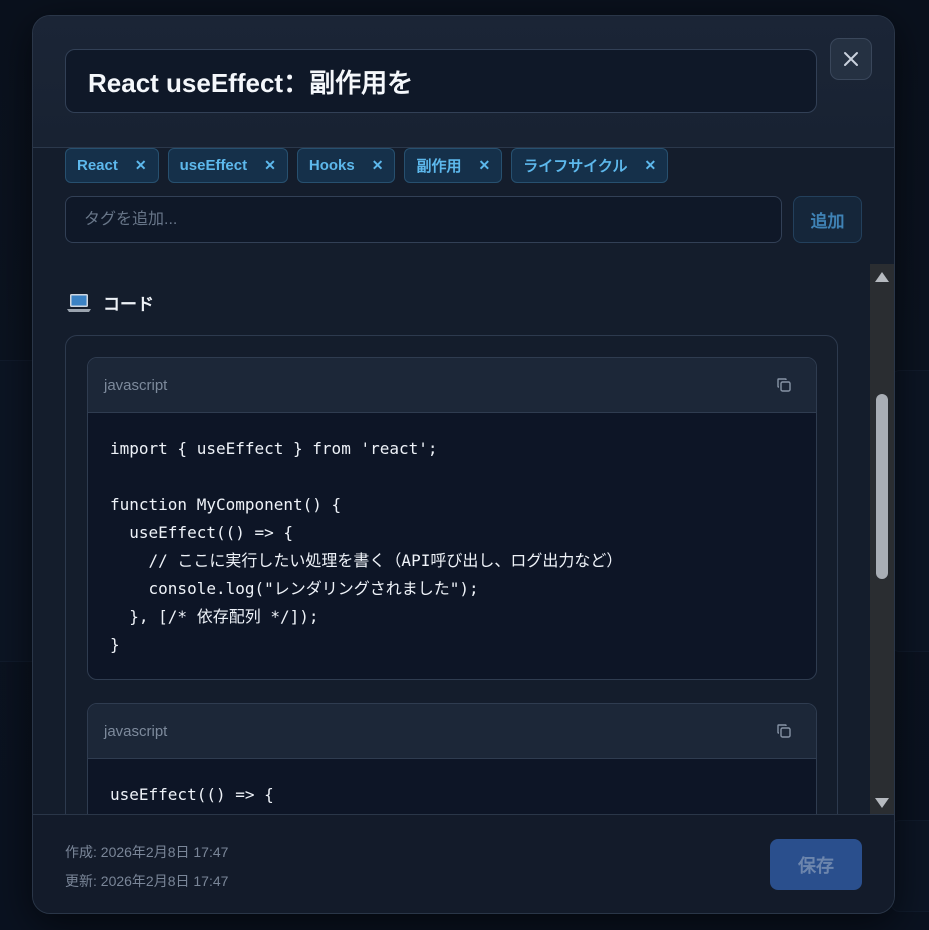  I want to click on code-line: }, [/* 依存配列 */]);, so click(214, 616).